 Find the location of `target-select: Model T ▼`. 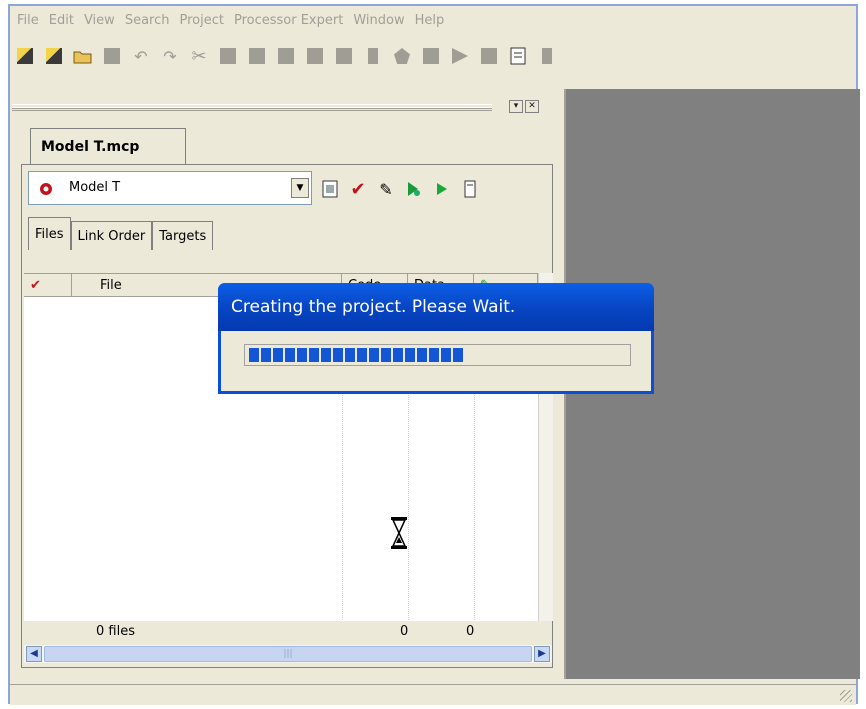

target-select: Model T ▼ is located at coordinates (170, 188).